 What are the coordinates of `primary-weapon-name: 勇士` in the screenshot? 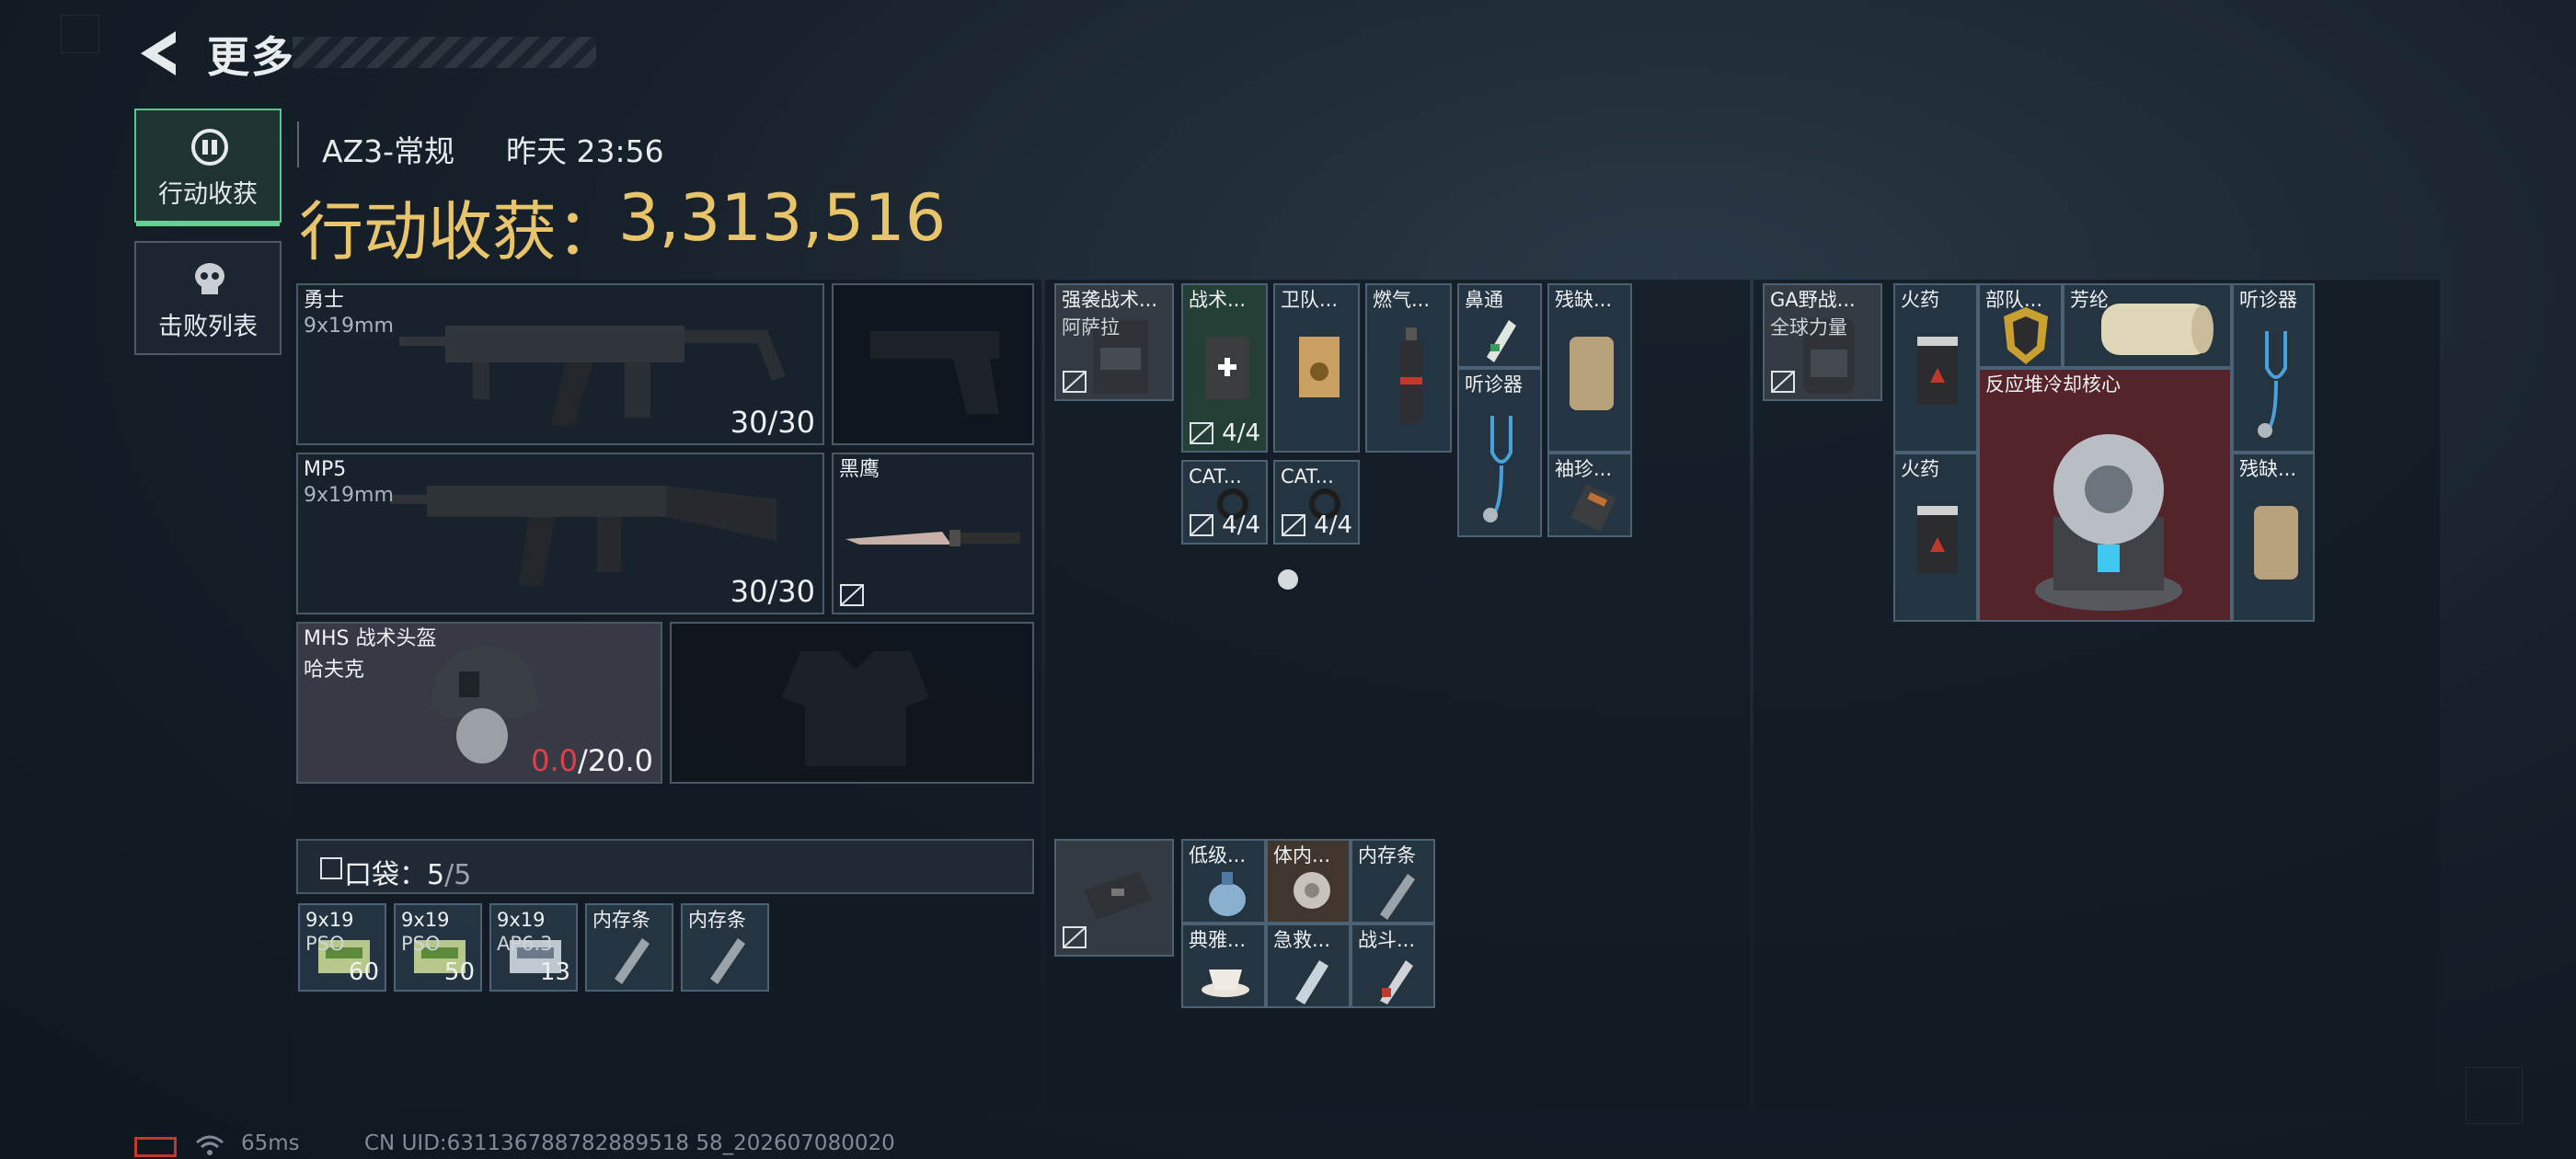 It's located at (324, 300).